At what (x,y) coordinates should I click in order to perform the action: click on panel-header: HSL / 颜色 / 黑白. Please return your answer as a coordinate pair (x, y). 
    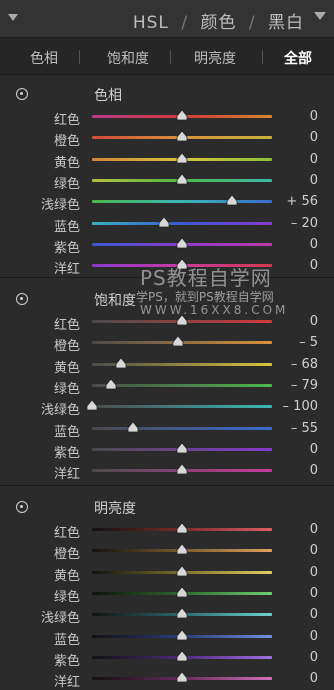
    Looking at the image, I should click on (167, 19).